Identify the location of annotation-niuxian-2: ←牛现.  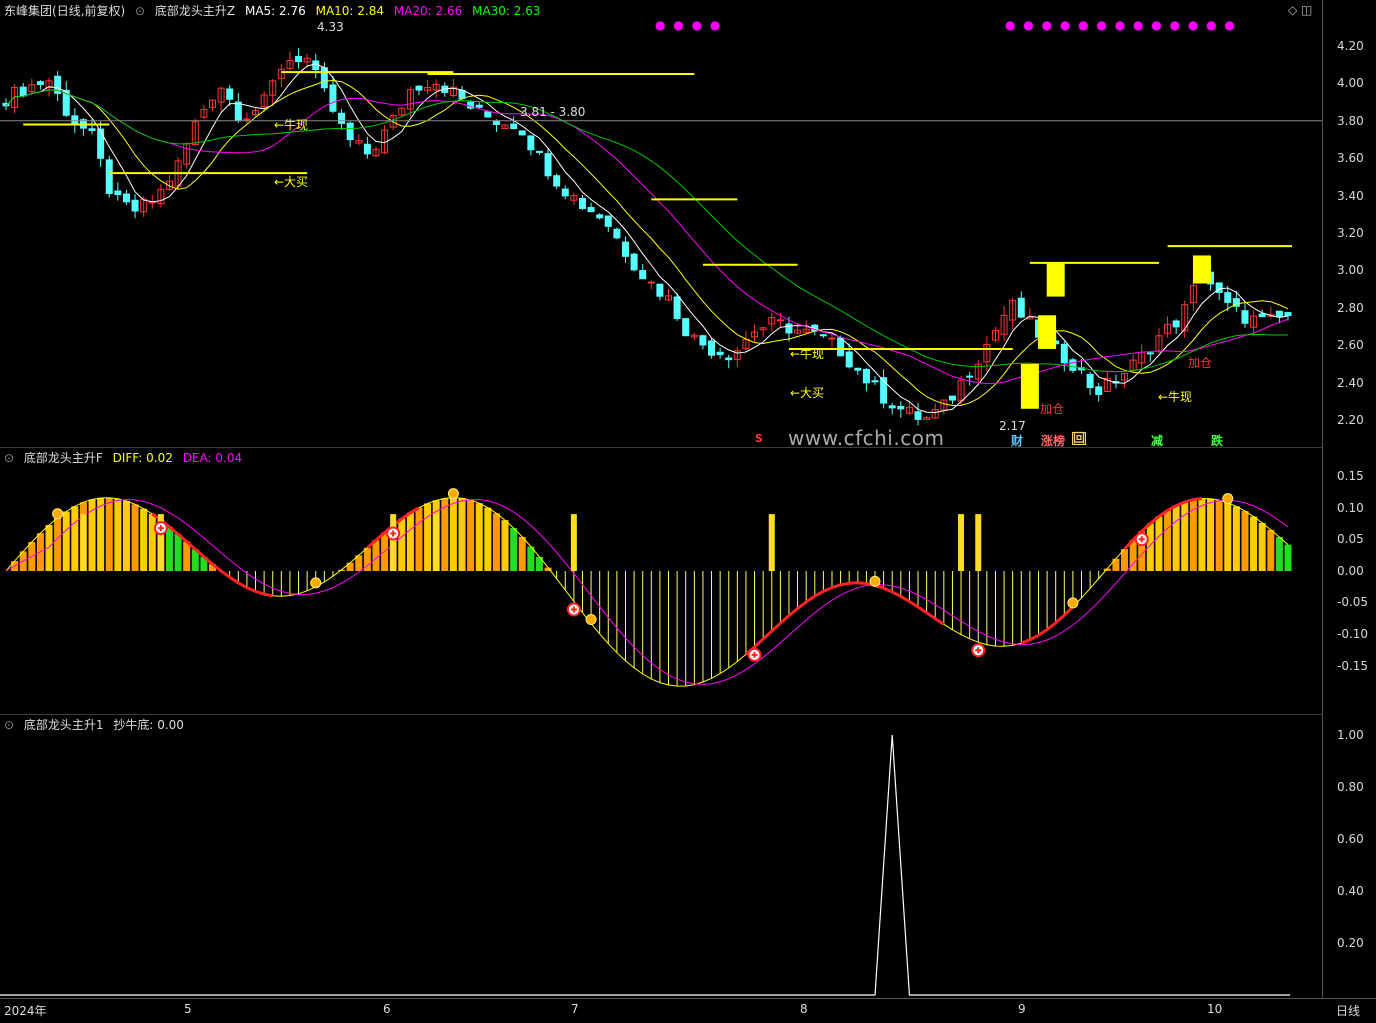
(807, 353).